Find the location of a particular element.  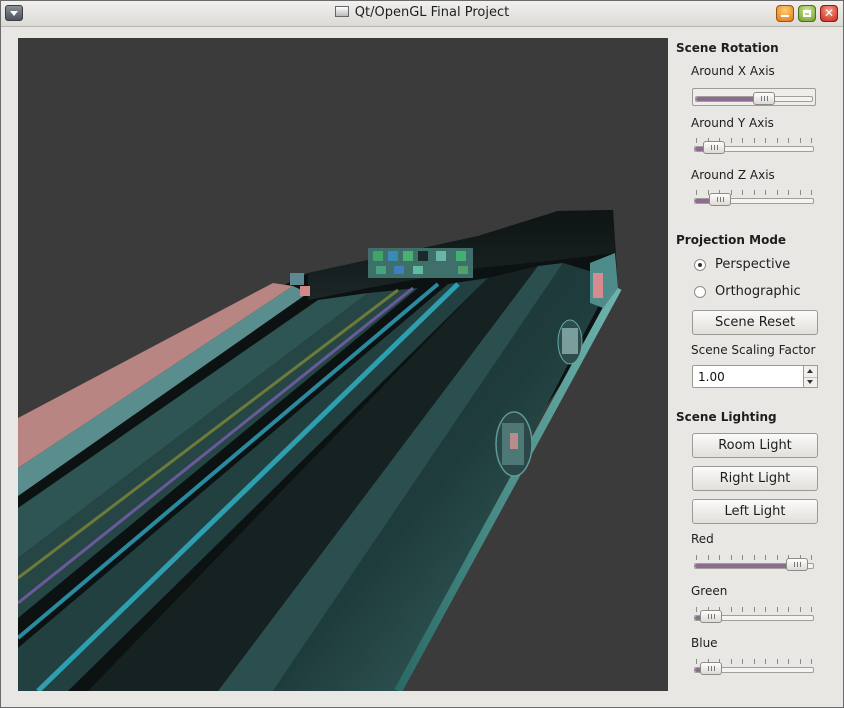

perspective-radio: Perspective is located at coordinates (764, 266).